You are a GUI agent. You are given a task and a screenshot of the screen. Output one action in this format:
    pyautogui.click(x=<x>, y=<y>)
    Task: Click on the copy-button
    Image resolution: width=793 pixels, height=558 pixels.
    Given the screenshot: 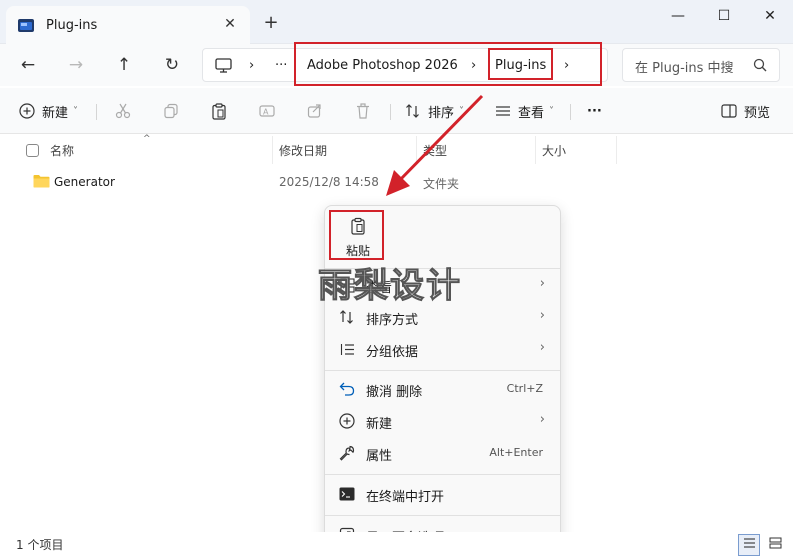 What is the action you would take?
    pyautogui.click(x=171, y=111)
    